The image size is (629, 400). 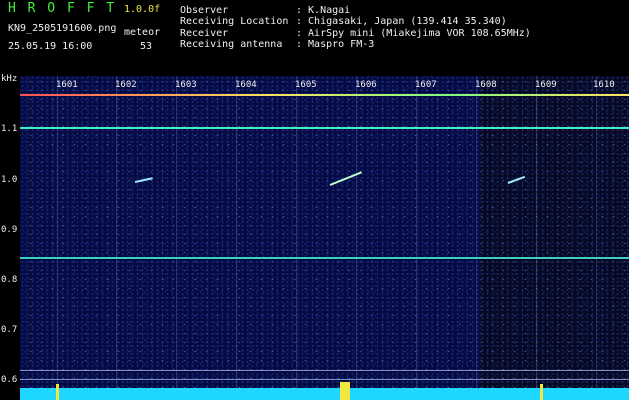 I want to click on y-axis-unit: kHz, so click(x=9, y=79).